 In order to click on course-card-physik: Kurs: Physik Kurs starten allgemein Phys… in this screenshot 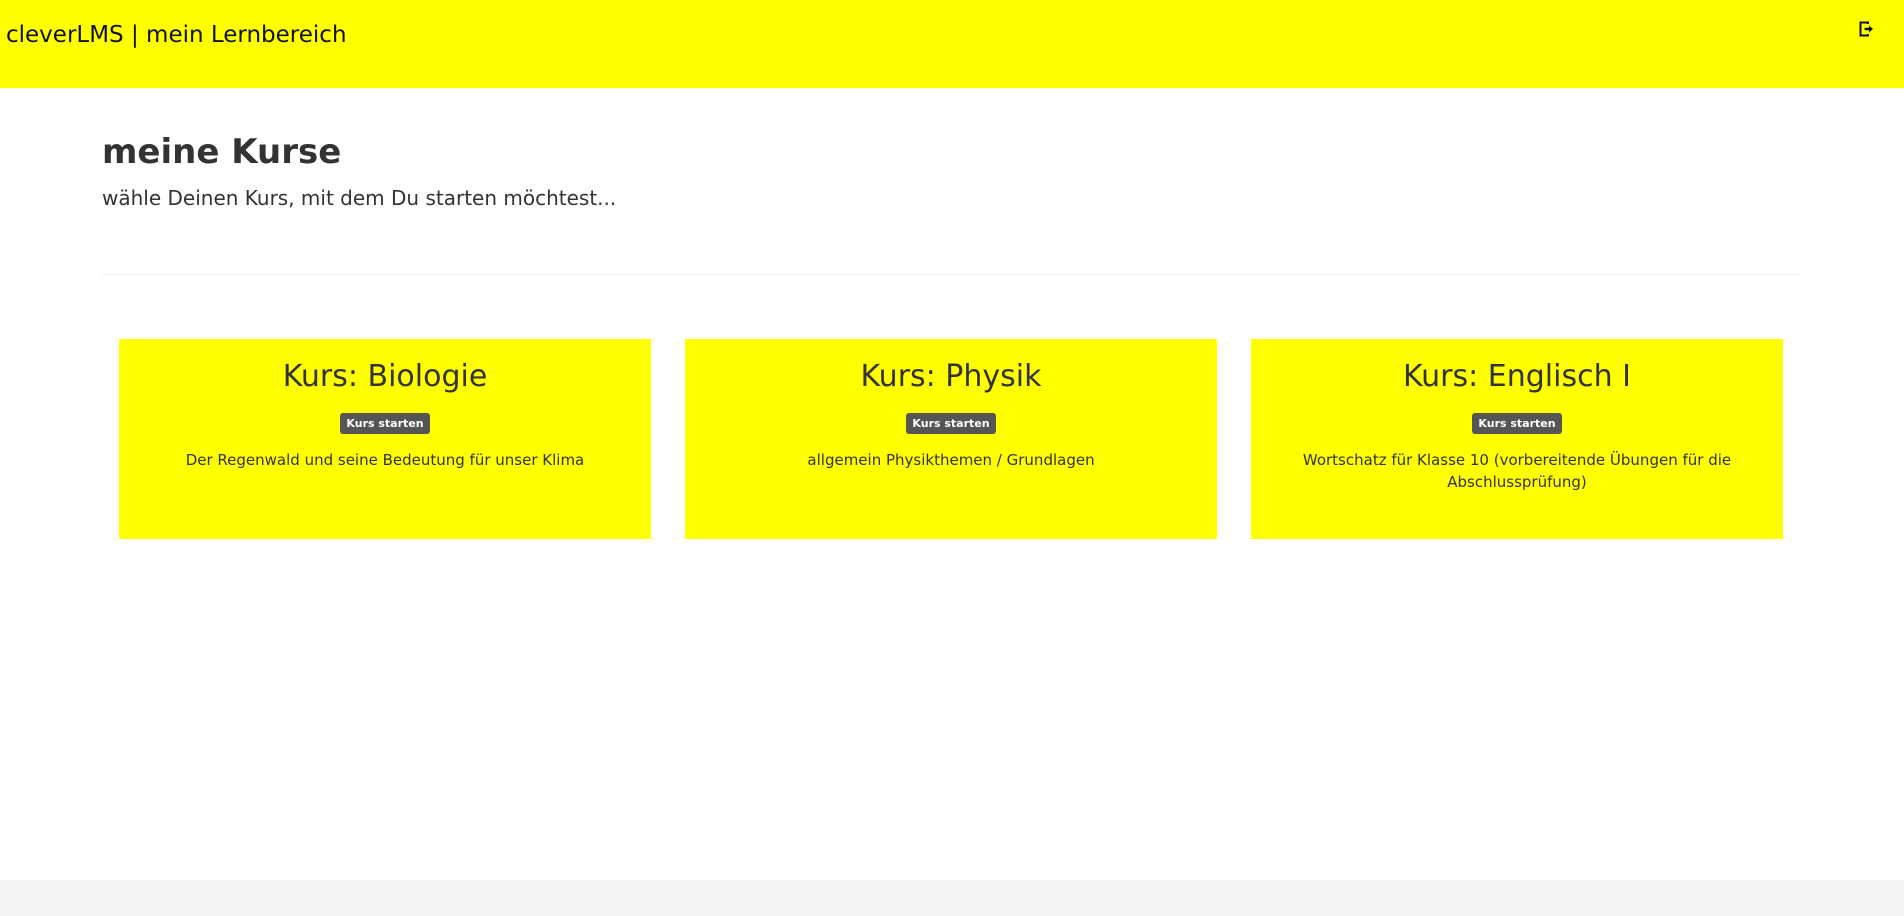, I will do `click(951, 439)`.